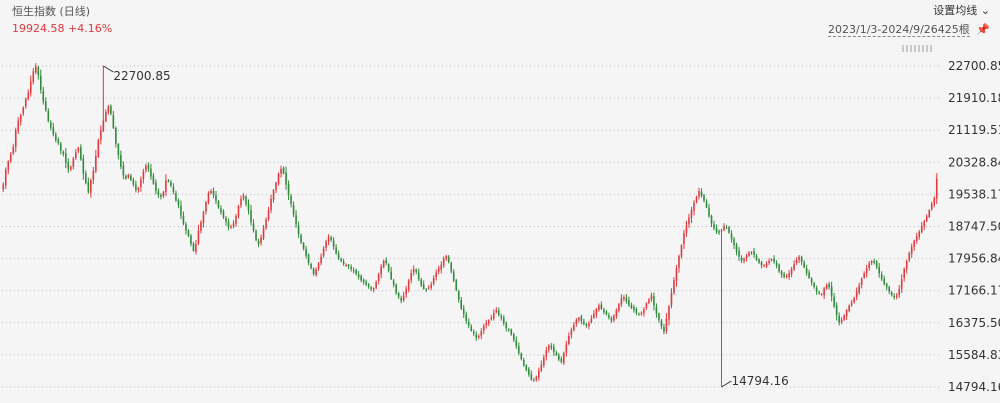 The height and width of the screenshot is (403, 1000). Describe the element at coordinates (983, 29) in the screenshot. I see `pin-icon: 📌` at that location.